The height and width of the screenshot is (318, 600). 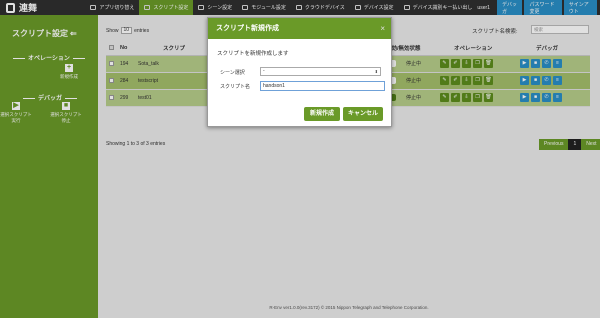 What do you see at coordinates (247, 28) in the screenshot?
I see `modal-title: スクリプト新規作成` at bounding box center [247, 28].